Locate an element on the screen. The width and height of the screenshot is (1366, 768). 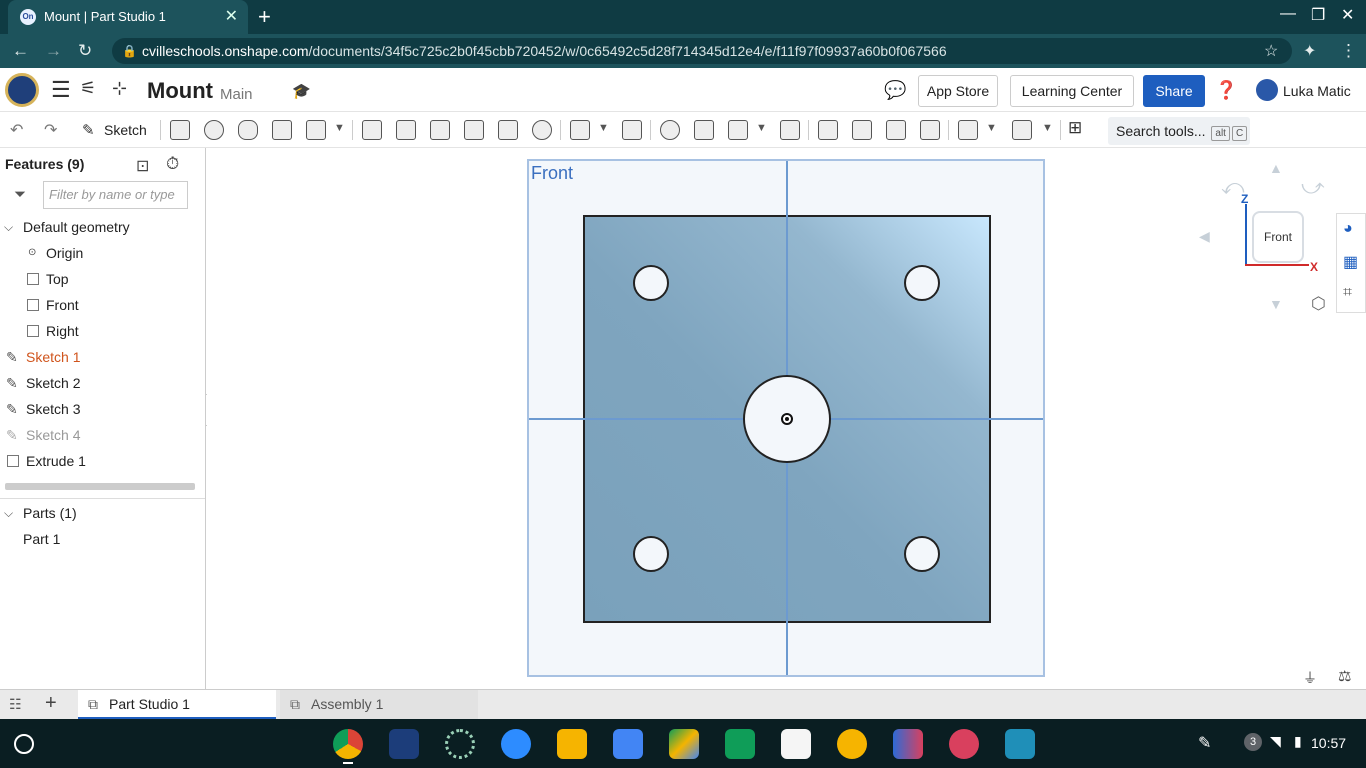
chrome-app-icon is located at coordinates (348, 744).